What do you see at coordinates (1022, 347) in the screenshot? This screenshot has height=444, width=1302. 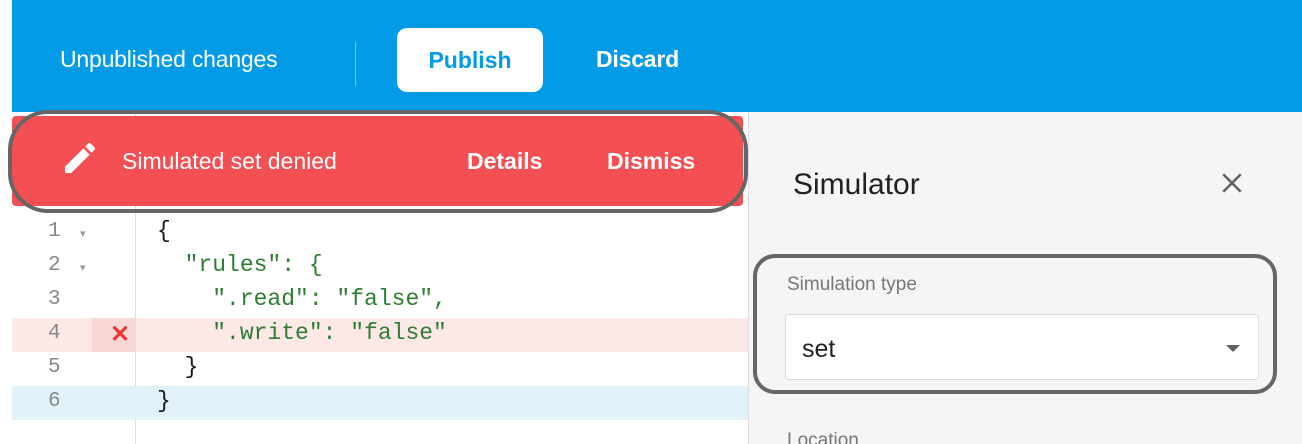 I see `simulation-type-select: set` at bounding box center [1022, 347].